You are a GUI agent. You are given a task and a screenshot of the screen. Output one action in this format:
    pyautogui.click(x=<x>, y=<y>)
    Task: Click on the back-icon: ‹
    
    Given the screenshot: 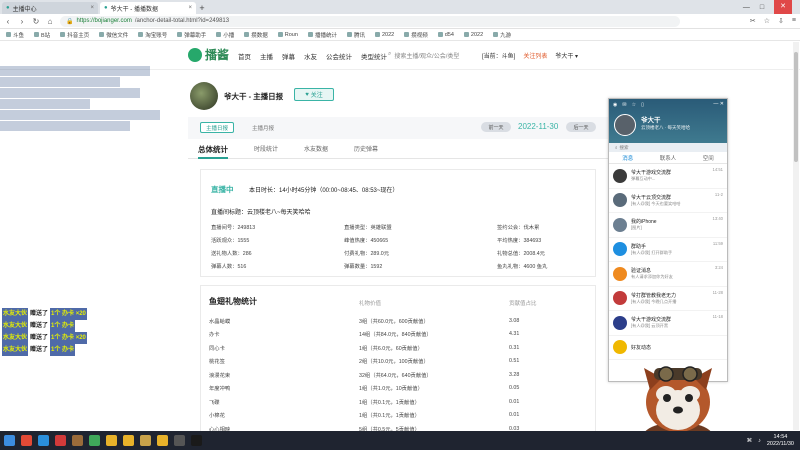 What is the action you would take?
    pyautogui.click(x=8, y=21)
    